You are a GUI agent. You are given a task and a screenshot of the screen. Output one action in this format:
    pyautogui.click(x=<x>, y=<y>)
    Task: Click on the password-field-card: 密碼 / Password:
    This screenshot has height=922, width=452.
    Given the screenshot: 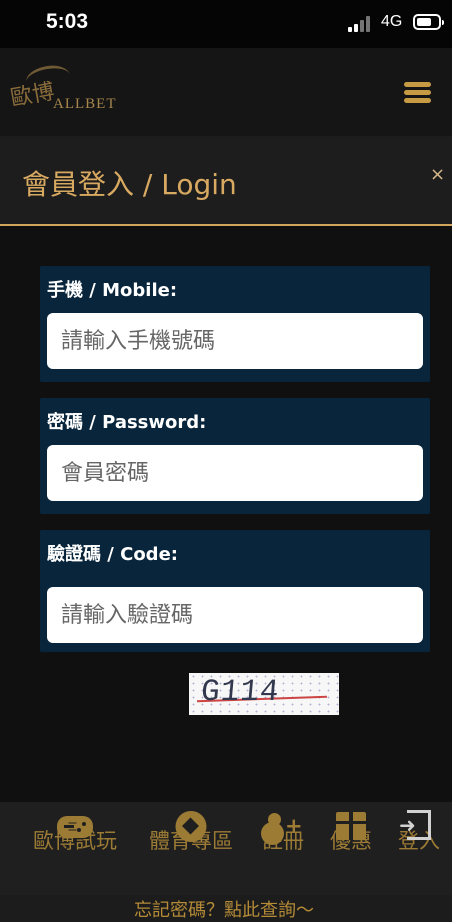 What is the action you would take?
    pyautogui.click(x=235, y=456)
    